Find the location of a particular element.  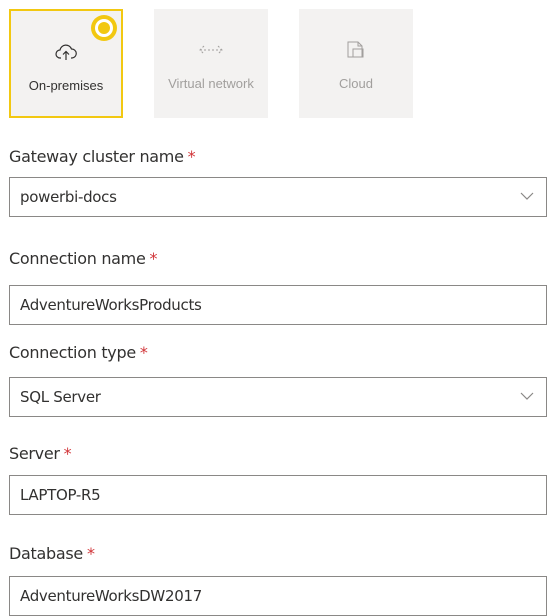

database-label: Database * is located at coordinates (52, 553).